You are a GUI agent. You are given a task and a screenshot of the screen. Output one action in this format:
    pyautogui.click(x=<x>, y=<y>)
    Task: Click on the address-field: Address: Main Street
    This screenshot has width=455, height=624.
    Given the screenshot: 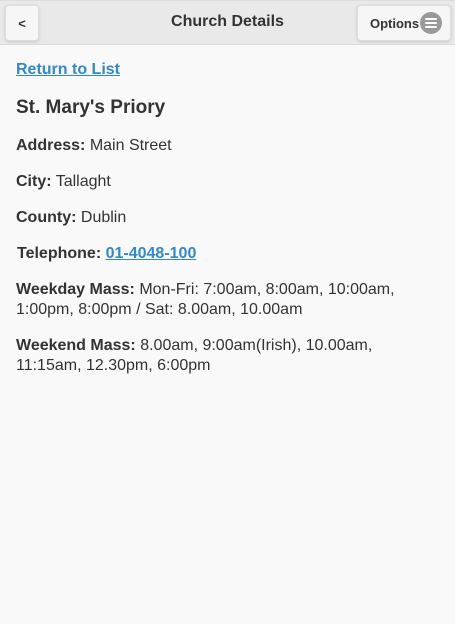 What is the action you would take?
    pyautogui.click(x=228, y=146)
    